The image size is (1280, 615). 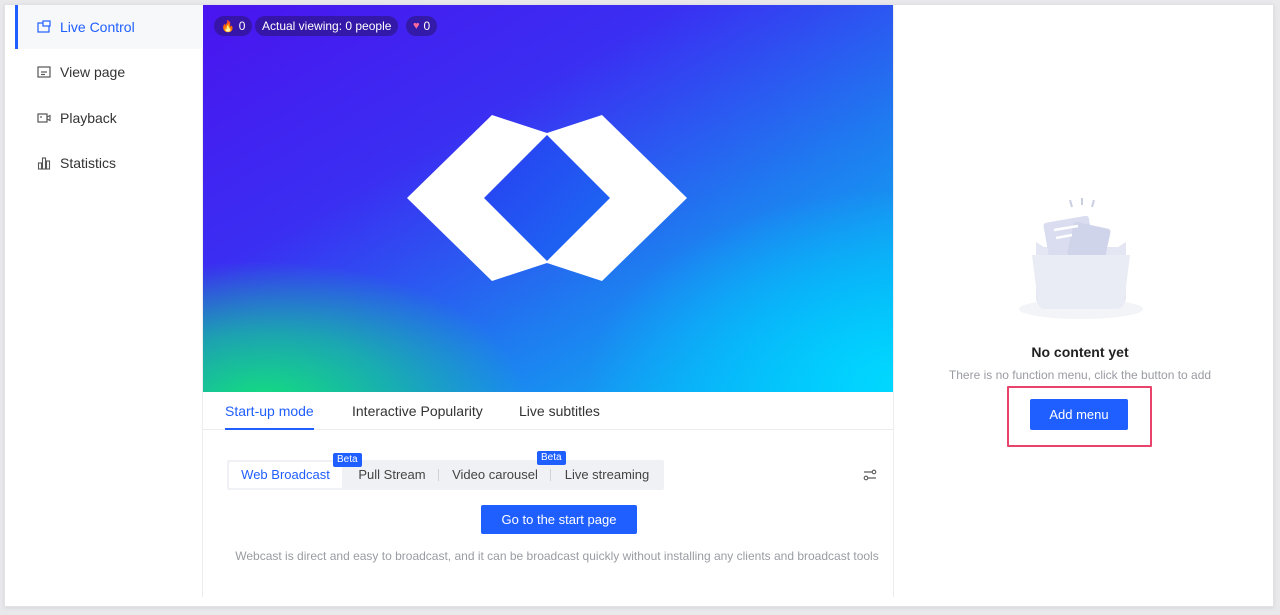 What do you see at coordinates (88, 118) in the screenshot?
I see `sidebar-item-label: Playback` at bounding box center [88, 118].